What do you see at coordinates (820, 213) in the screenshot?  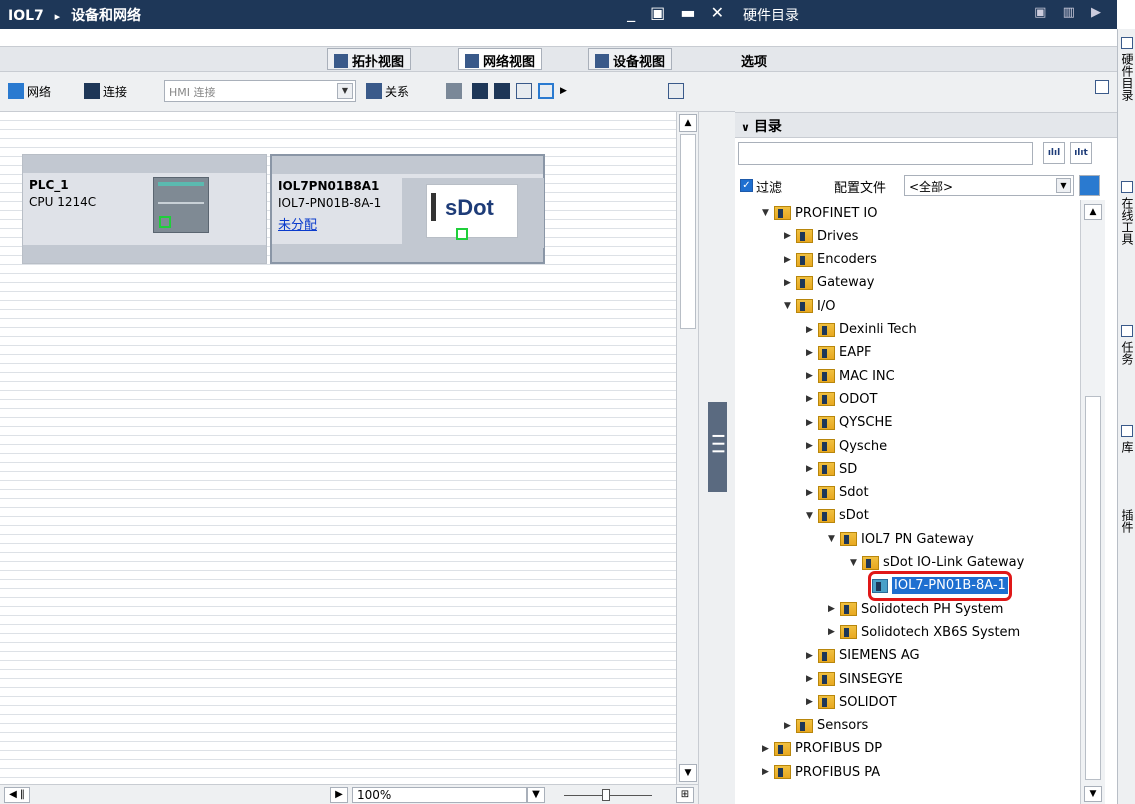 I see `tree-item: ▼ PROFINET IO` at bounding box center [820, 213].